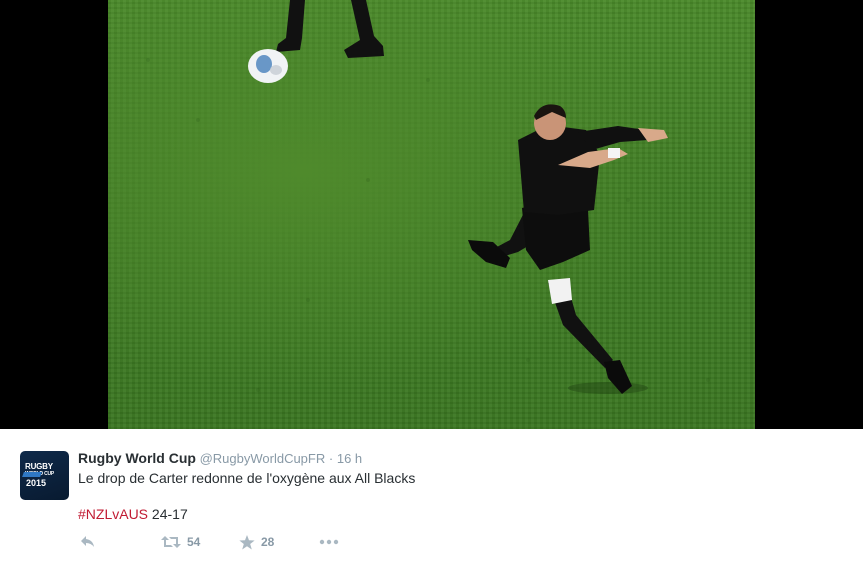 This screenshot has height=572, width=863. Describe the element at coordinates (32, 474) in the screenshot. I see `avatar-stripe` at that location.